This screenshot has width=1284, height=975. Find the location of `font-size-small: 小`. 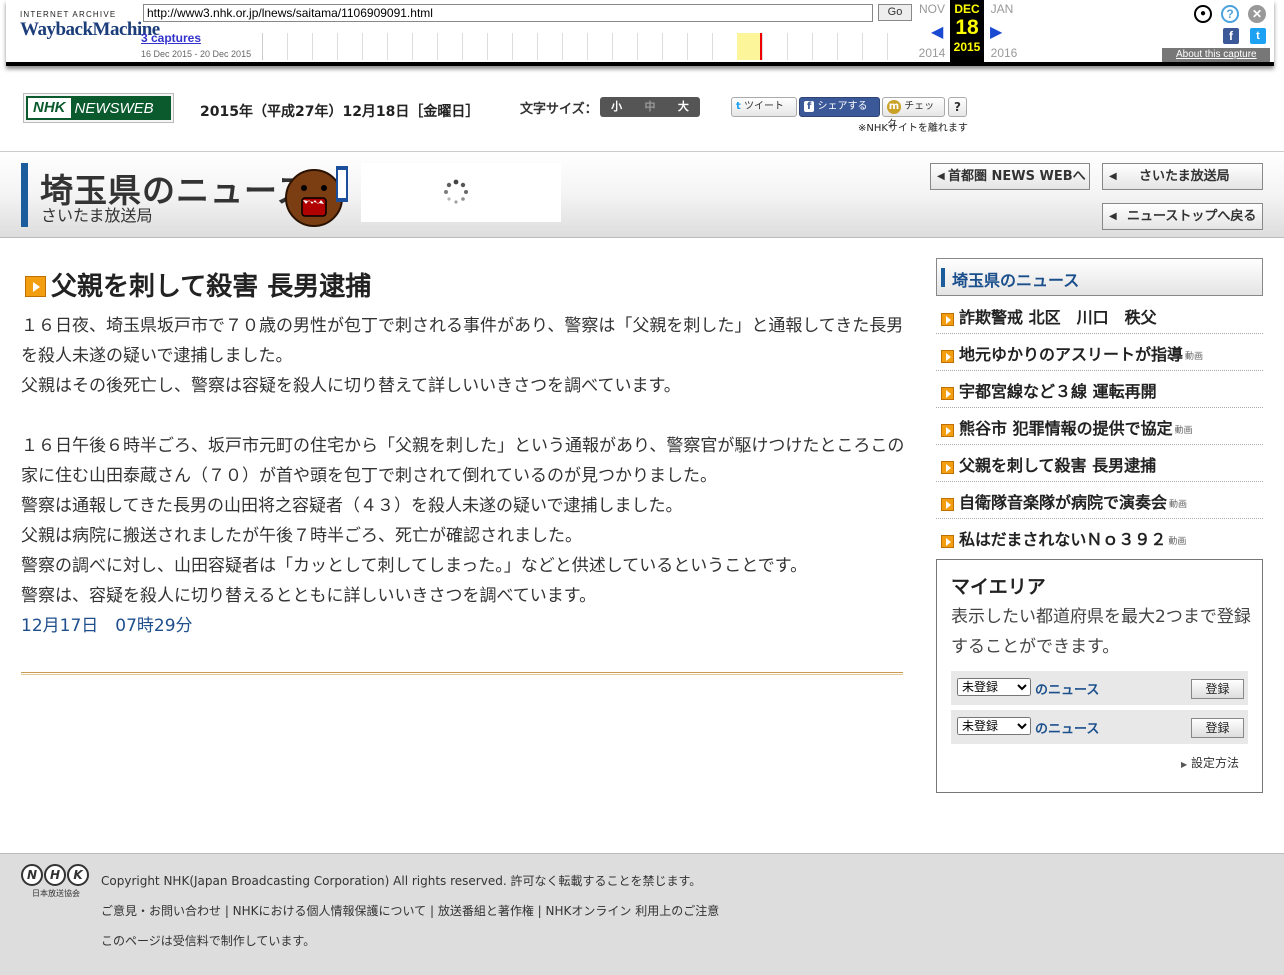

font-size-small: 小 is located at coordinates (616, 107).